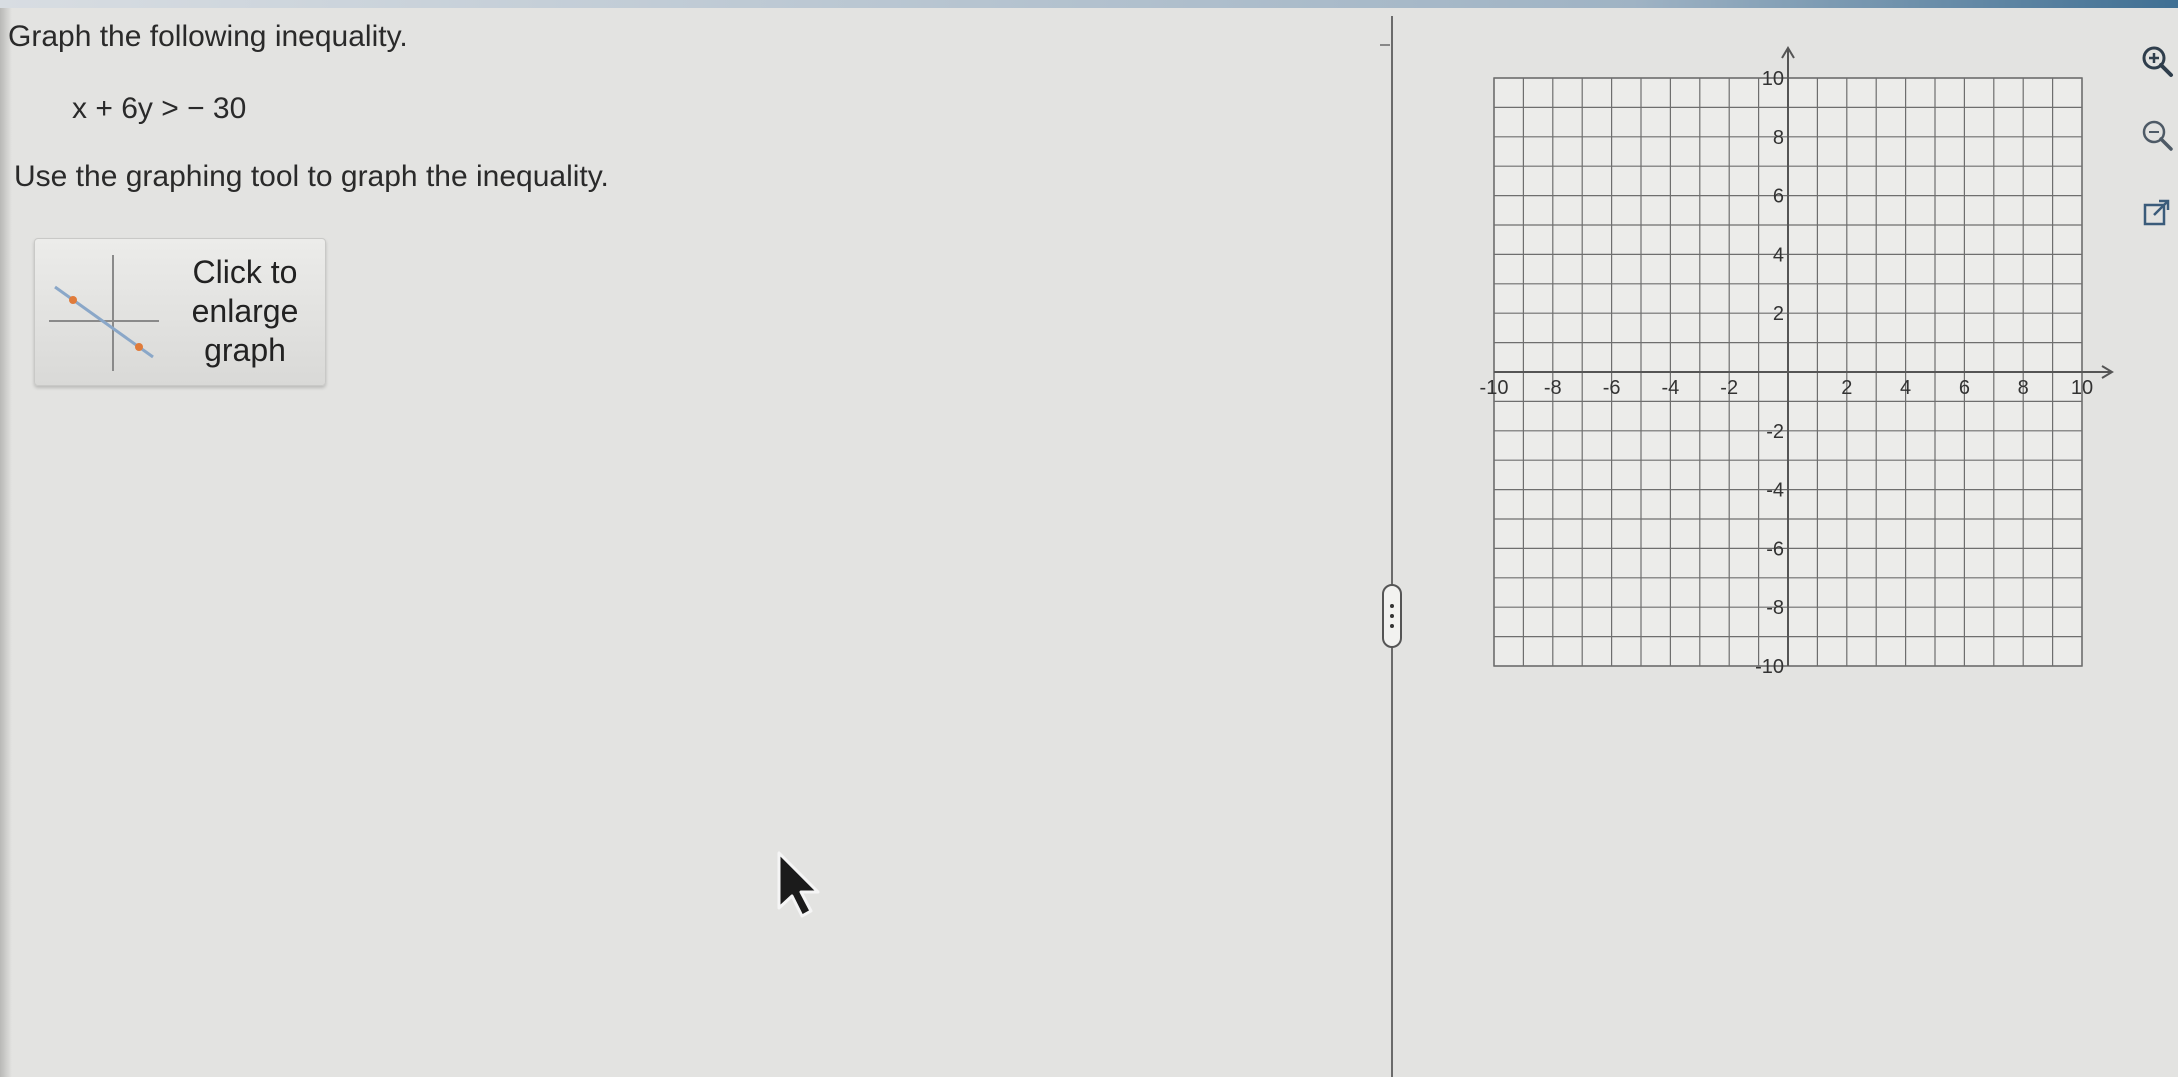 The image size is (2178, 1077). I want to click on x-tick-label: -2, so click(1729, 388).